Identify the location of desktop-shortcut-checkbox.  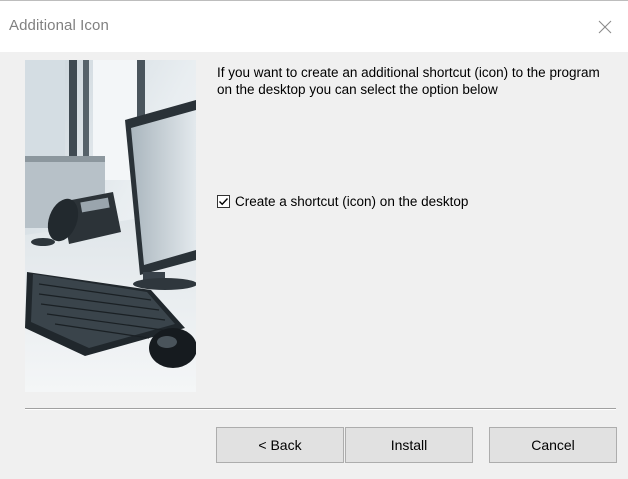
(223, 201).